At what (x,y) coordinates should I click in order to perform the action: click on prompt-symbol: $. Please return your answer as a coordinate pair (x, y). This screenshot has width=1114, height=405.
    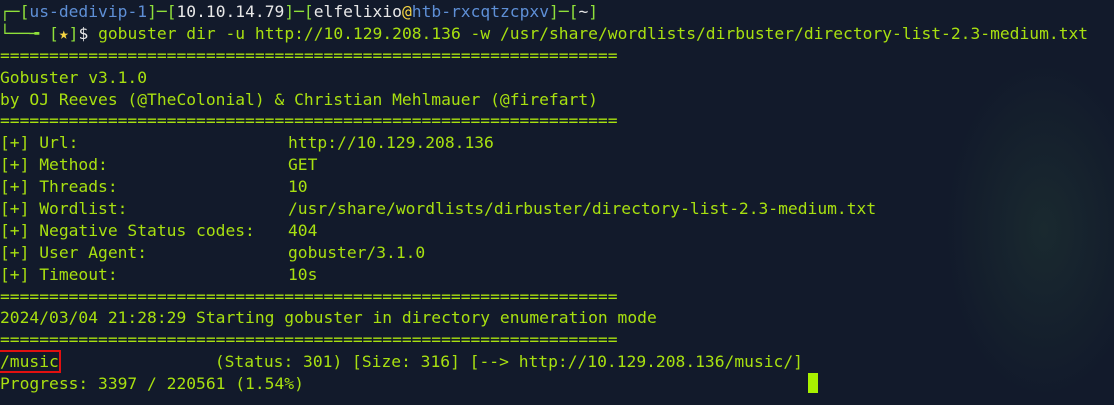
    Looking at the image, I should click on (83, 33).